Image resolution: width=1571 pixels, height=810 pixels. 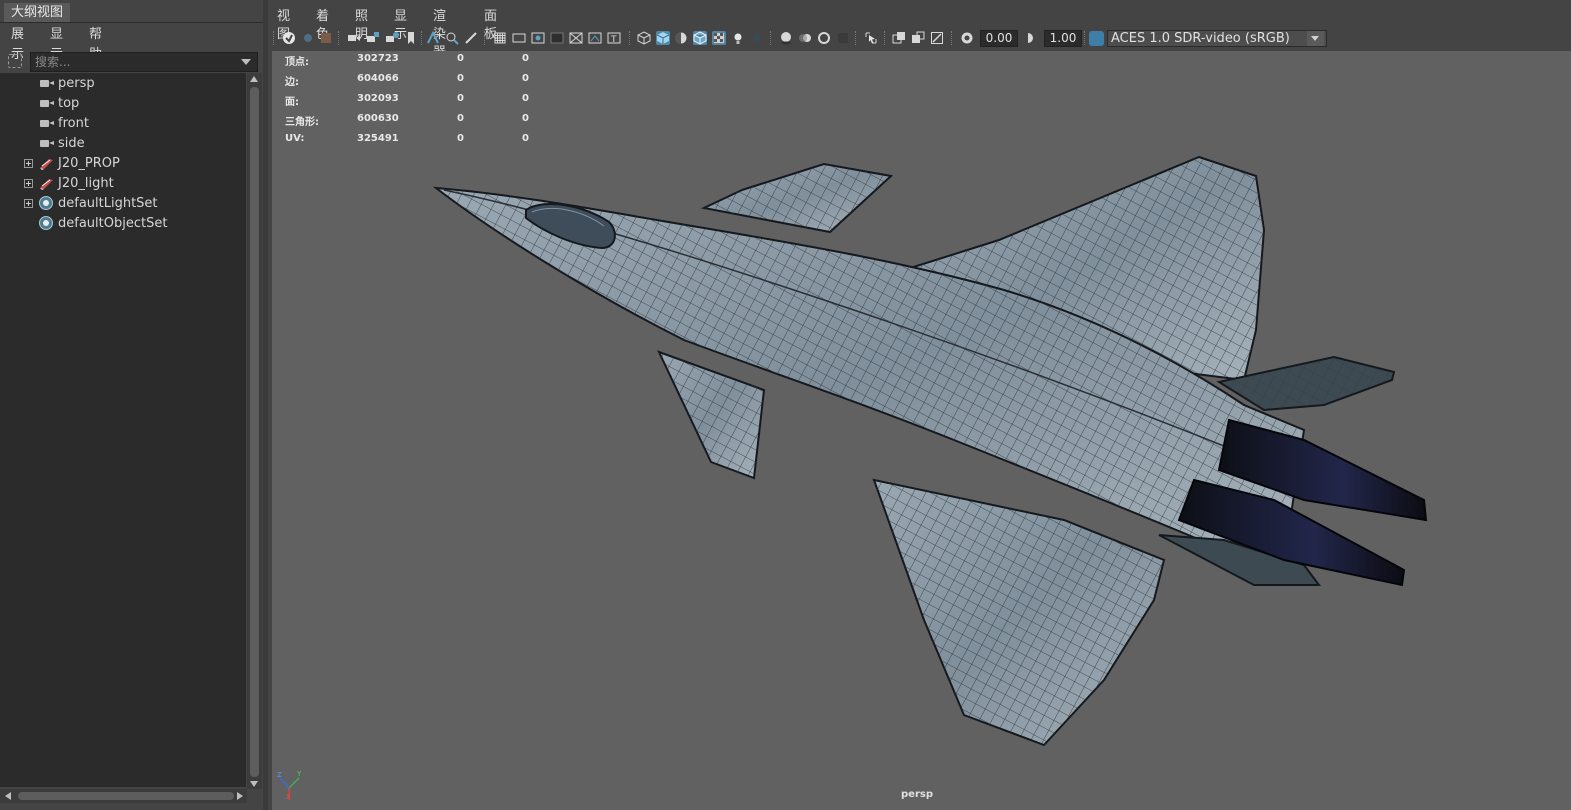 What do you see at coordinates (288, 796) in the screenshot?
I see `svg-text: X` at bounding box center [288, 796].